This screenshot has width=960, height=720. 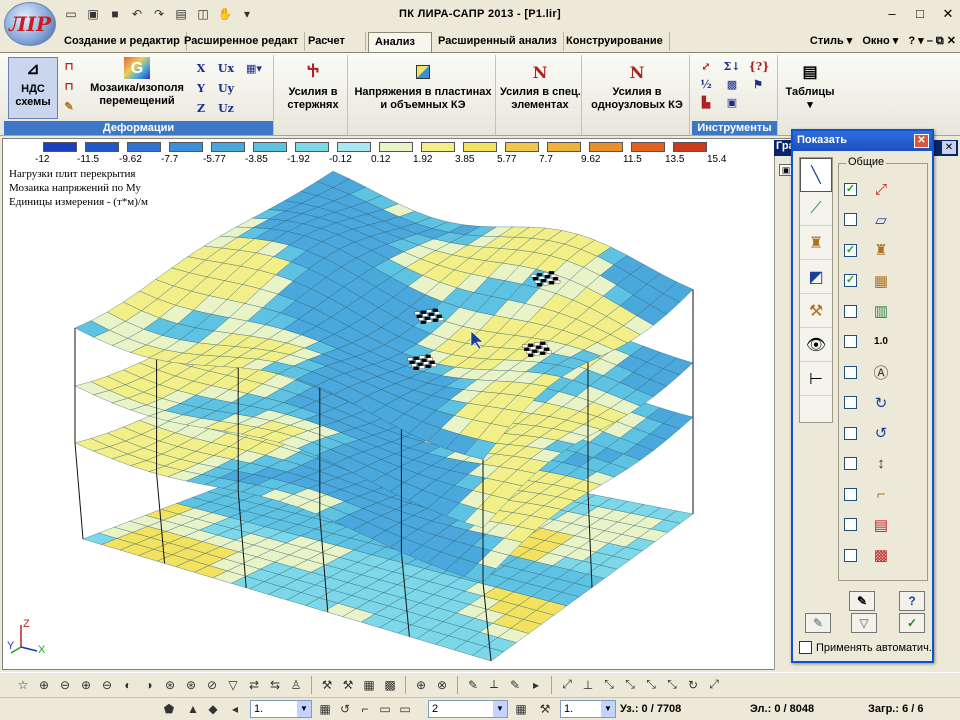 I want to click on load-case-combo: 1. ▼, so click(x=281, y=709).